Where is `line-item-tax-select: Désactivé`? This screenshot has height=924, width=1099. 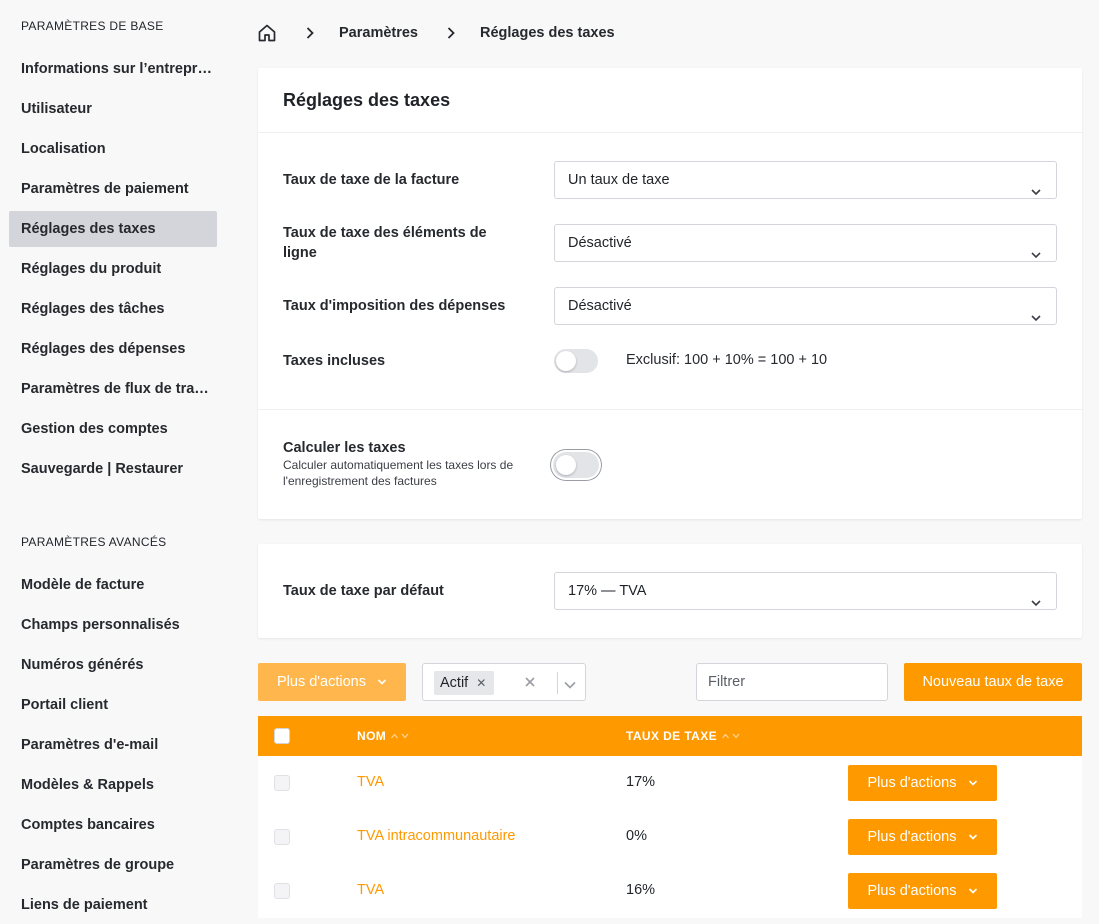
line-item-tax-select: Désactivé is located at coordinates (805, 243).